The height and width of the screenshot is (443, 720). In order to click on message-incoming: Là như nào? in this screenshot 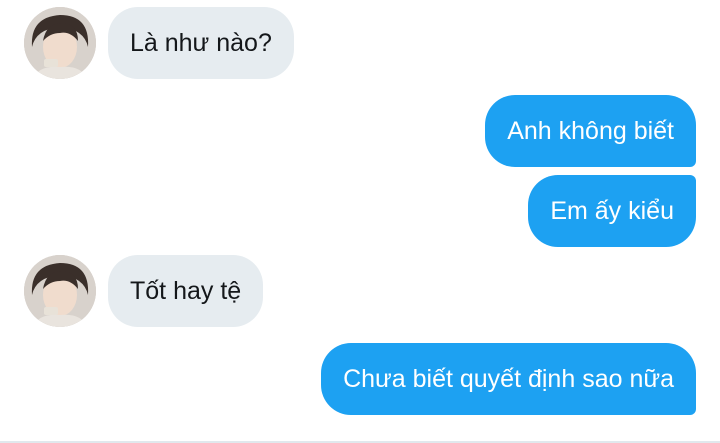, I will do `click(201, 43)`.